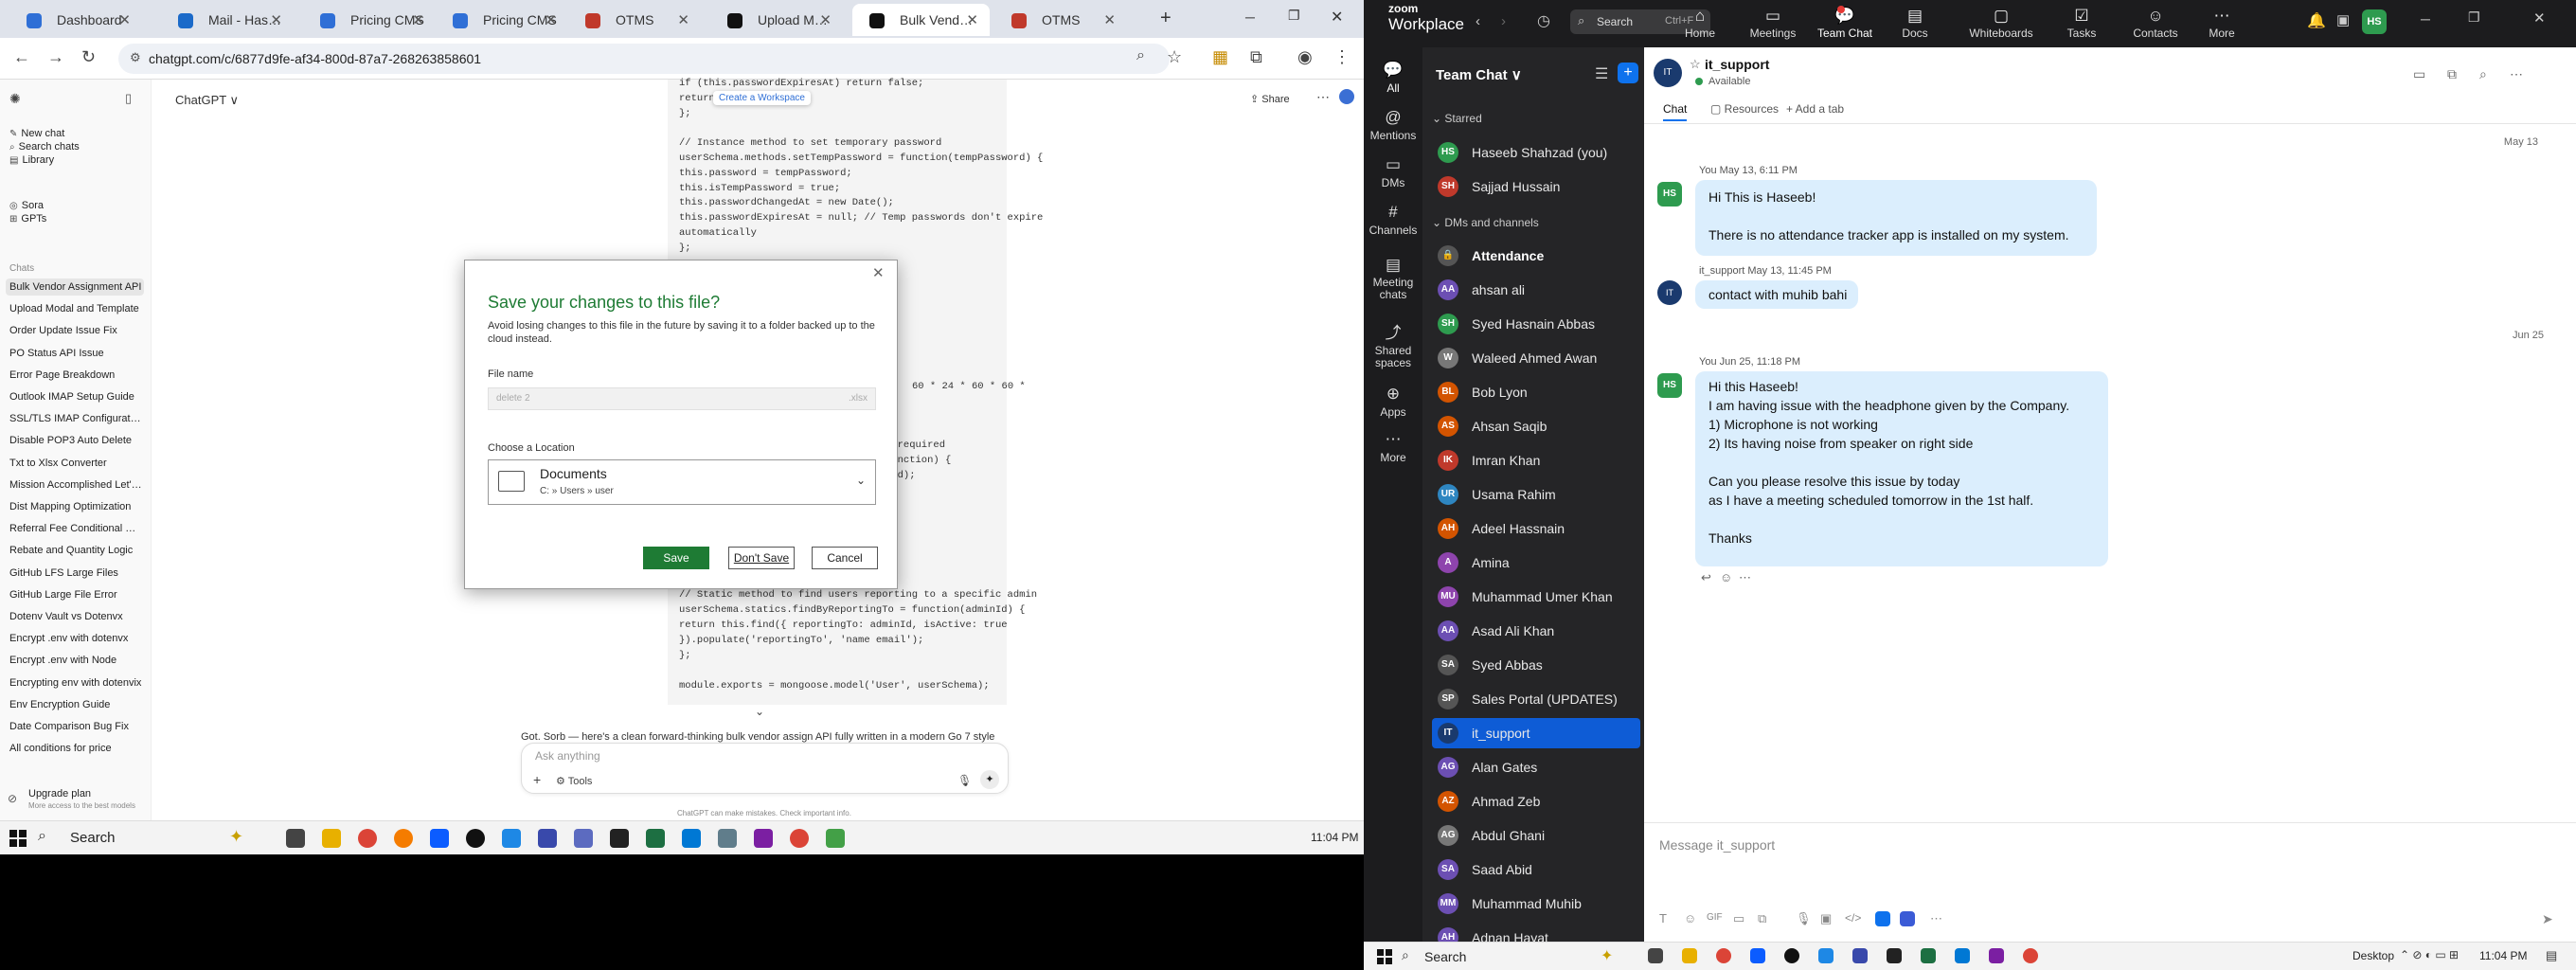 This screenshot has height=970, width=2576. I want to click on sidebar-menu-item: ⊞ GPTs, so click(75, 218).